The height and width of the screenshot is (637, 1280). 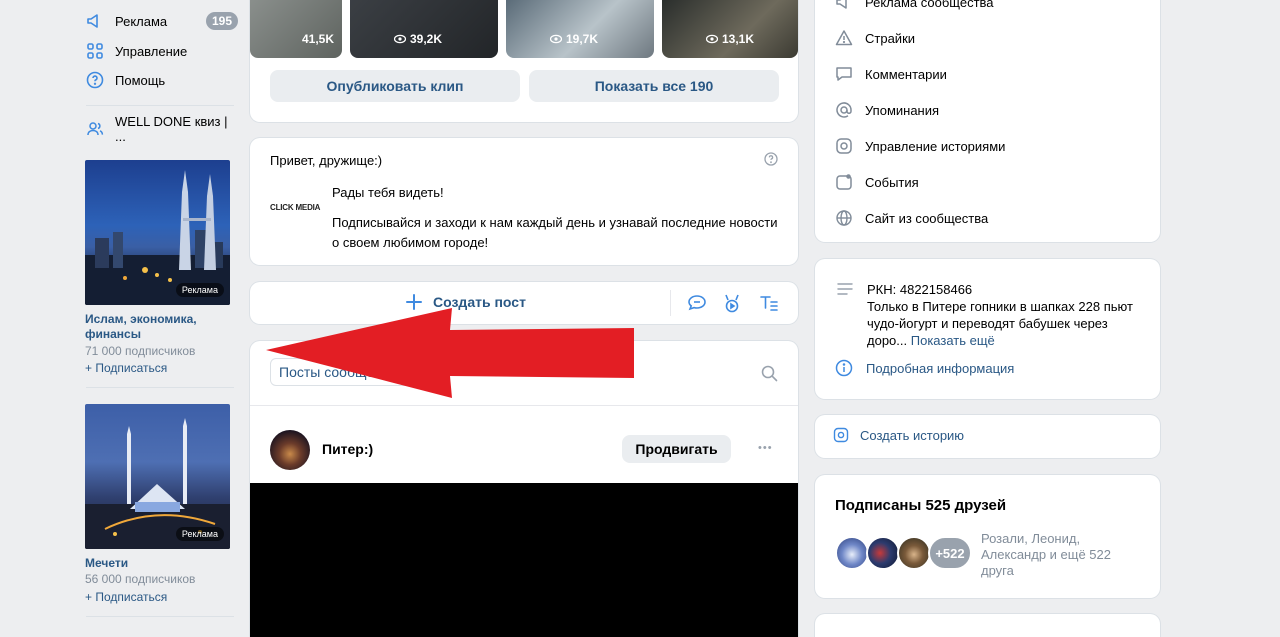 I want to click on ad-subscribers: 71 000 подписчиков, so click(x=140, y=351).